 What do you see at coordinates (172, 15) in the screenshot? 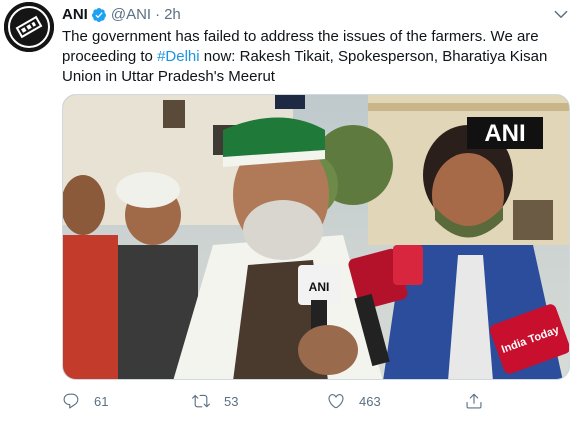
I see `timestamp: 2h` at bounding box center [172, 15].